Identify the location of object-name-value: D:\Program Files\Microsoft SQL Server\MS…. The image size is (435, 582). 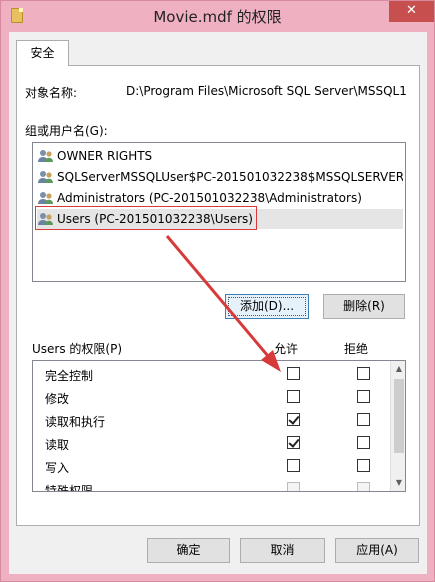
(266, 91).